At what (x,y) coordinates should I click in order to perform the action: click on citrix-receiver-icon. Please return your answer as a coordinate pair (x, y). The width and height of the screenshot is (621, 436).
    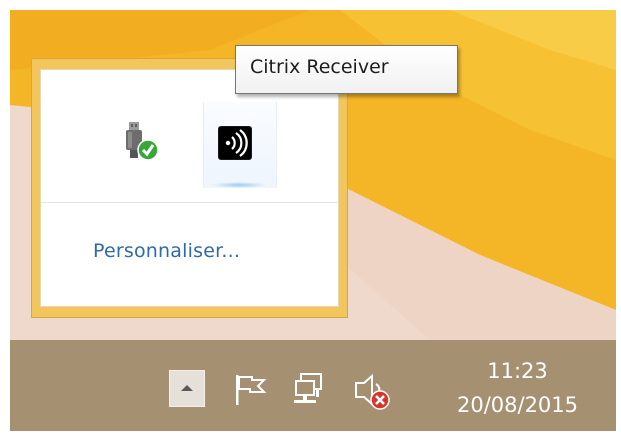
    Looking at the image, I should click on (235, 143).